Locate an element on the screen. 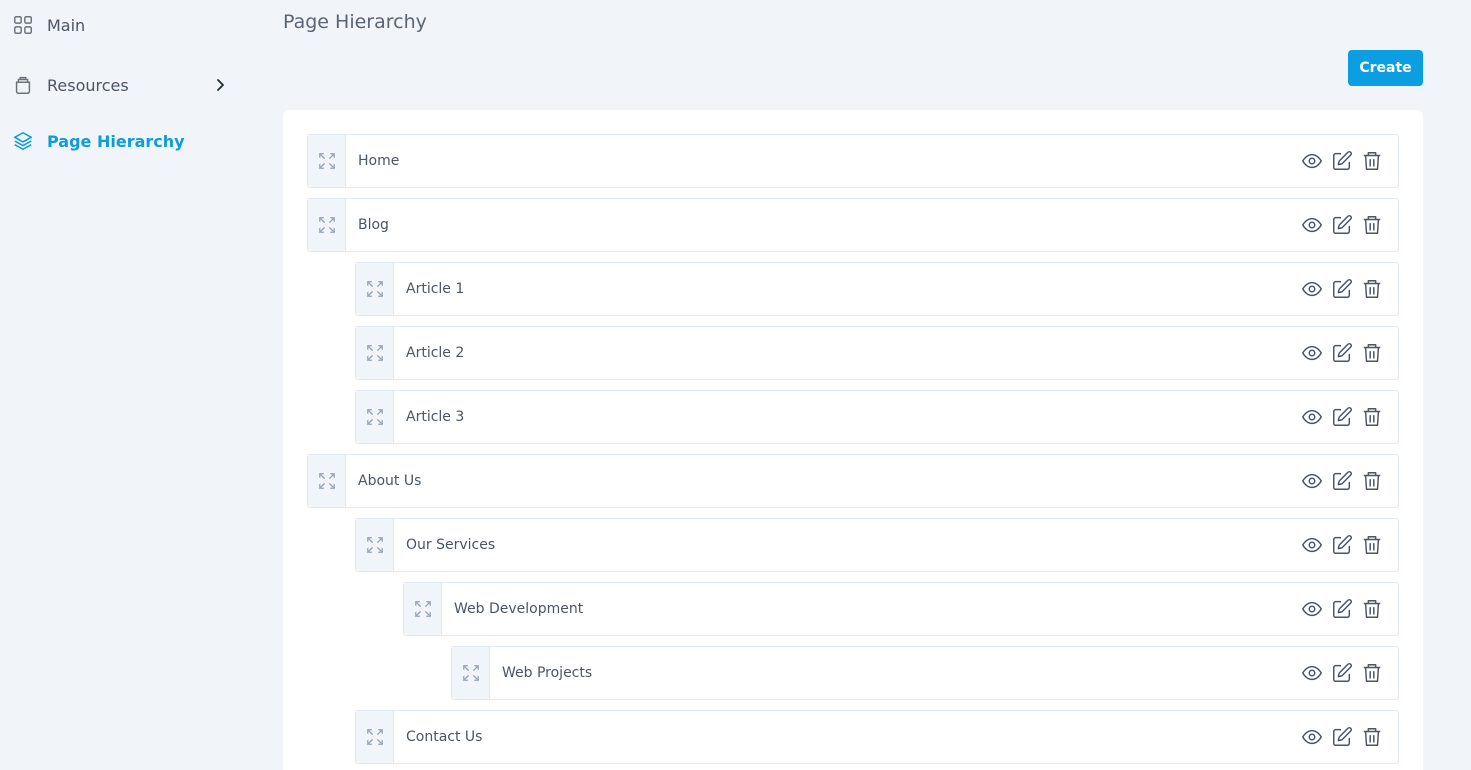  sidebar-item-resources: Resources is located at coordinates (118, 85).